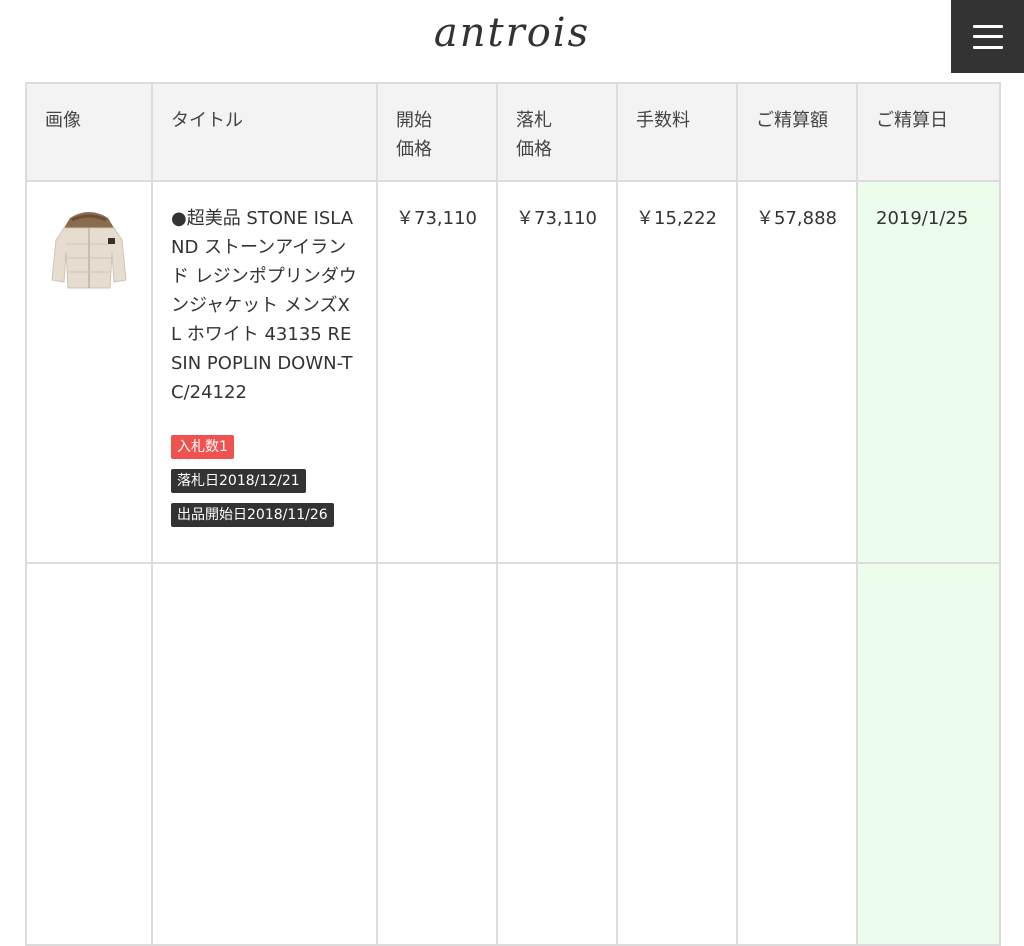 Image resolution: width=1024 pixels, height=946 pixels. Describe the element at coordinates (677, 372) in the screenshot. I see `cell-fee: ￥15,222` at that location.